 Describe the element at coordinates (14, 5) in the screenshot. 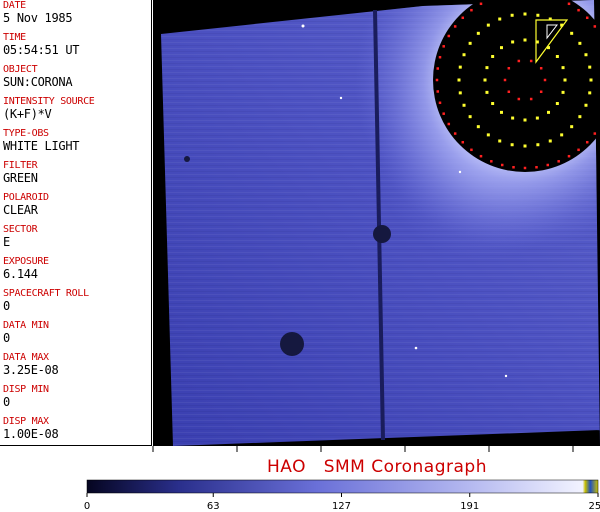

I see `metadata-label: DATE` at that location.